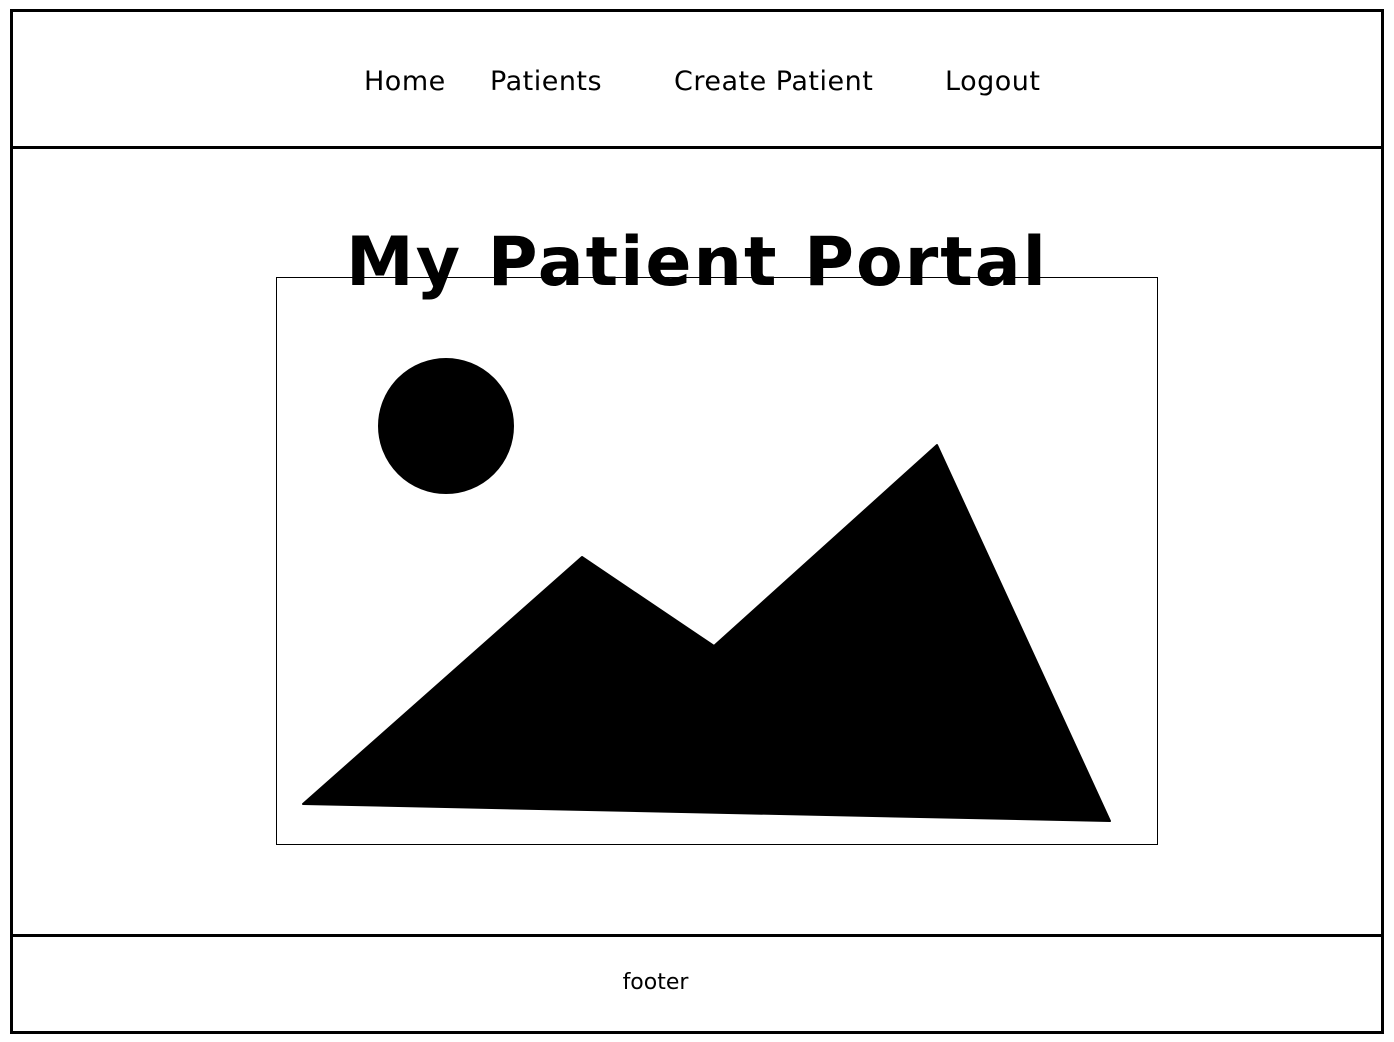  Describe the element at coordinates (446, 426) in the screenshot. I see `sun-shape` at that location.